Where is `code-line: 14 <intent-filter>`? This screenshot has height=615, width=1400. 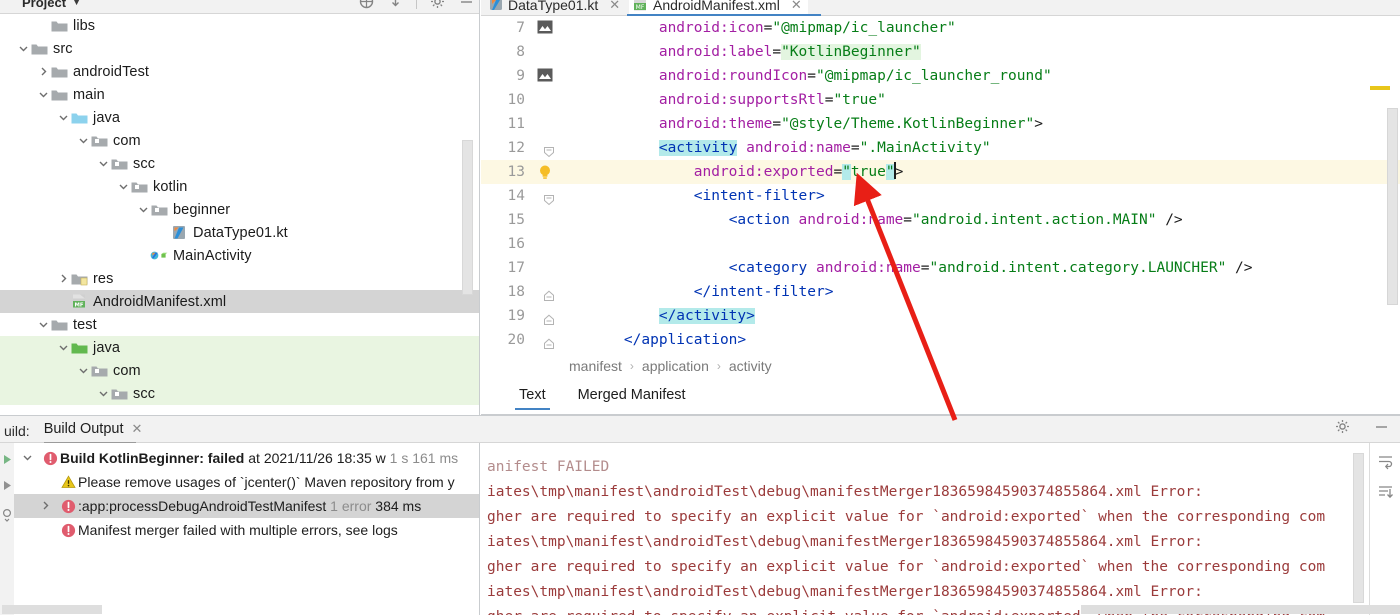 code-line: 14 <intent-filter> is located at coordinates (940, 196).